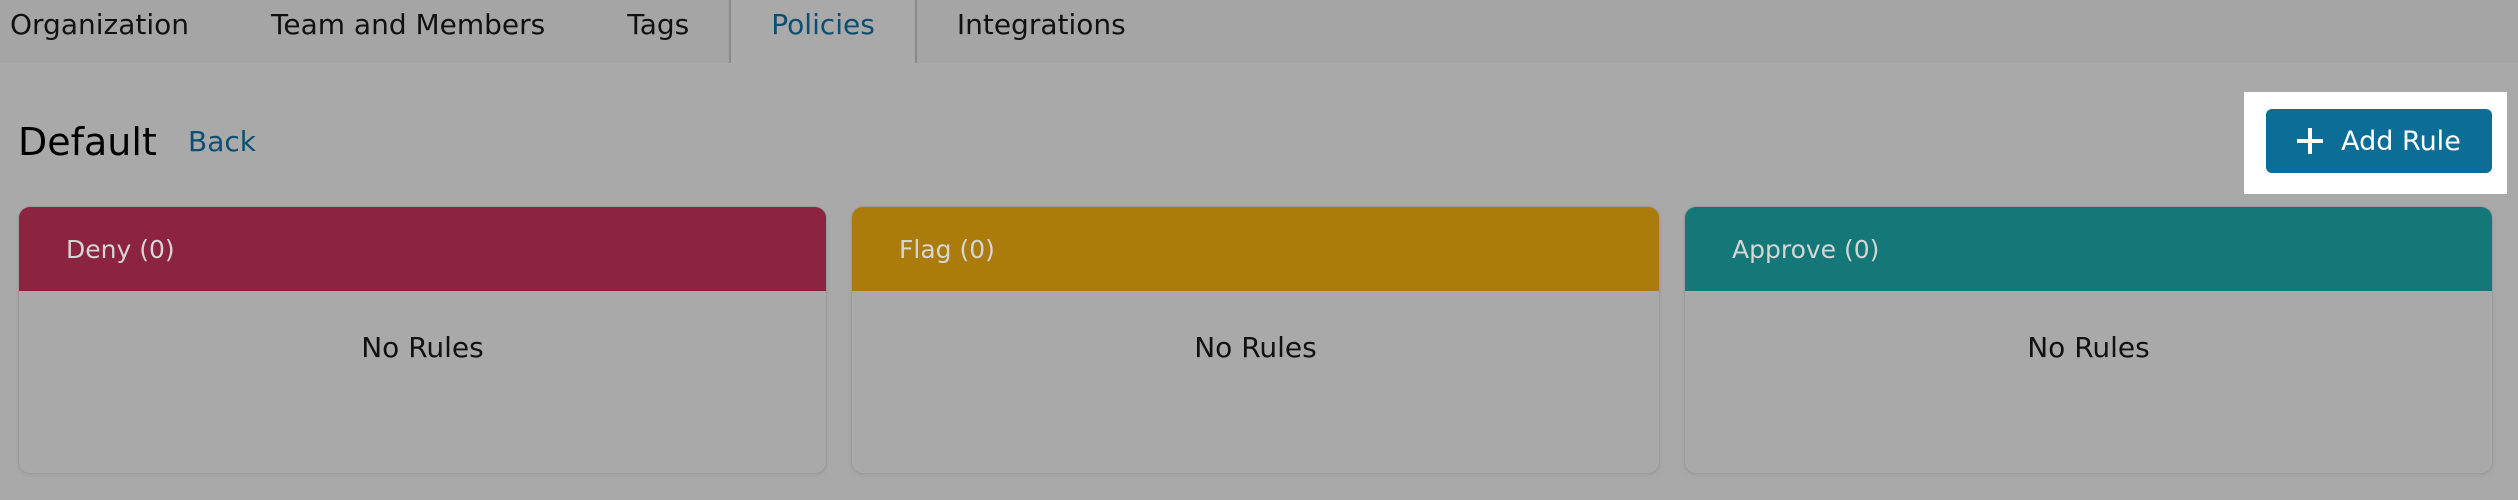  What do you see at coordinates (422, 347) in the screenshot?
I see `deny-empty-text: No Rules` at bounding box center [422, 347].